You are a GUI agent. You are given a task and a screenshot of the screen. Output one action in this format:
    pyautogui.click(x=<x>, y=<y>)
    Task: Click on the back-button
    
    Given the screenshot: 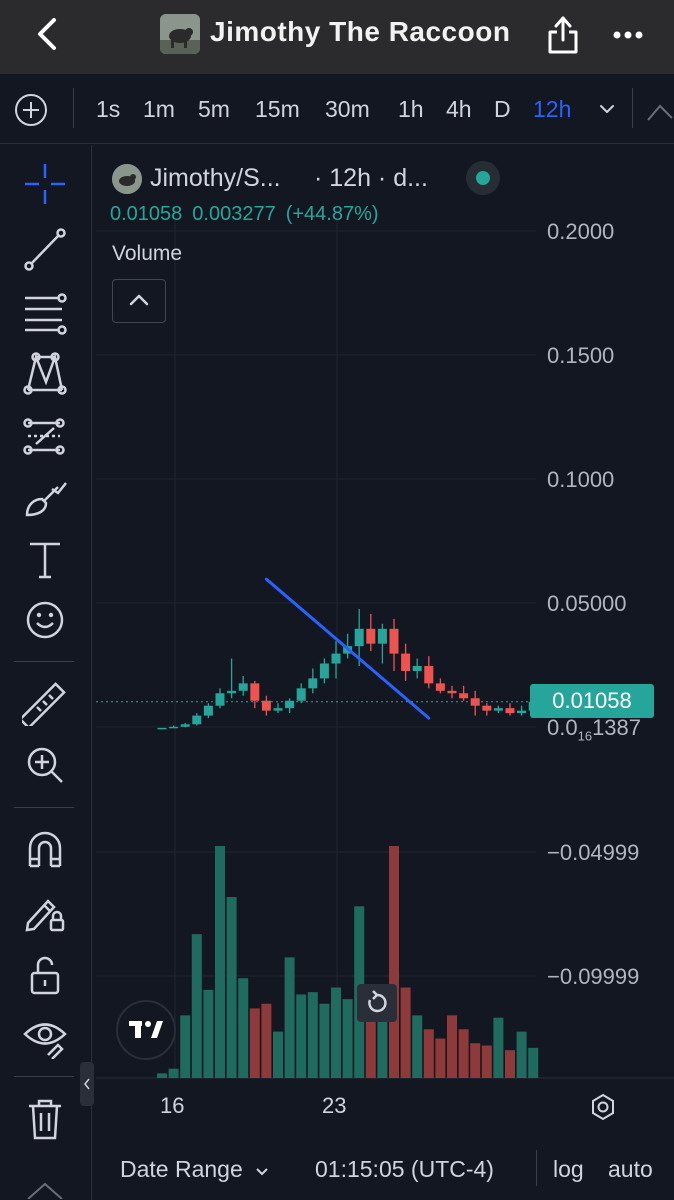 What is the action you would take?
    pyautogui.click(x=48, y=34)
    